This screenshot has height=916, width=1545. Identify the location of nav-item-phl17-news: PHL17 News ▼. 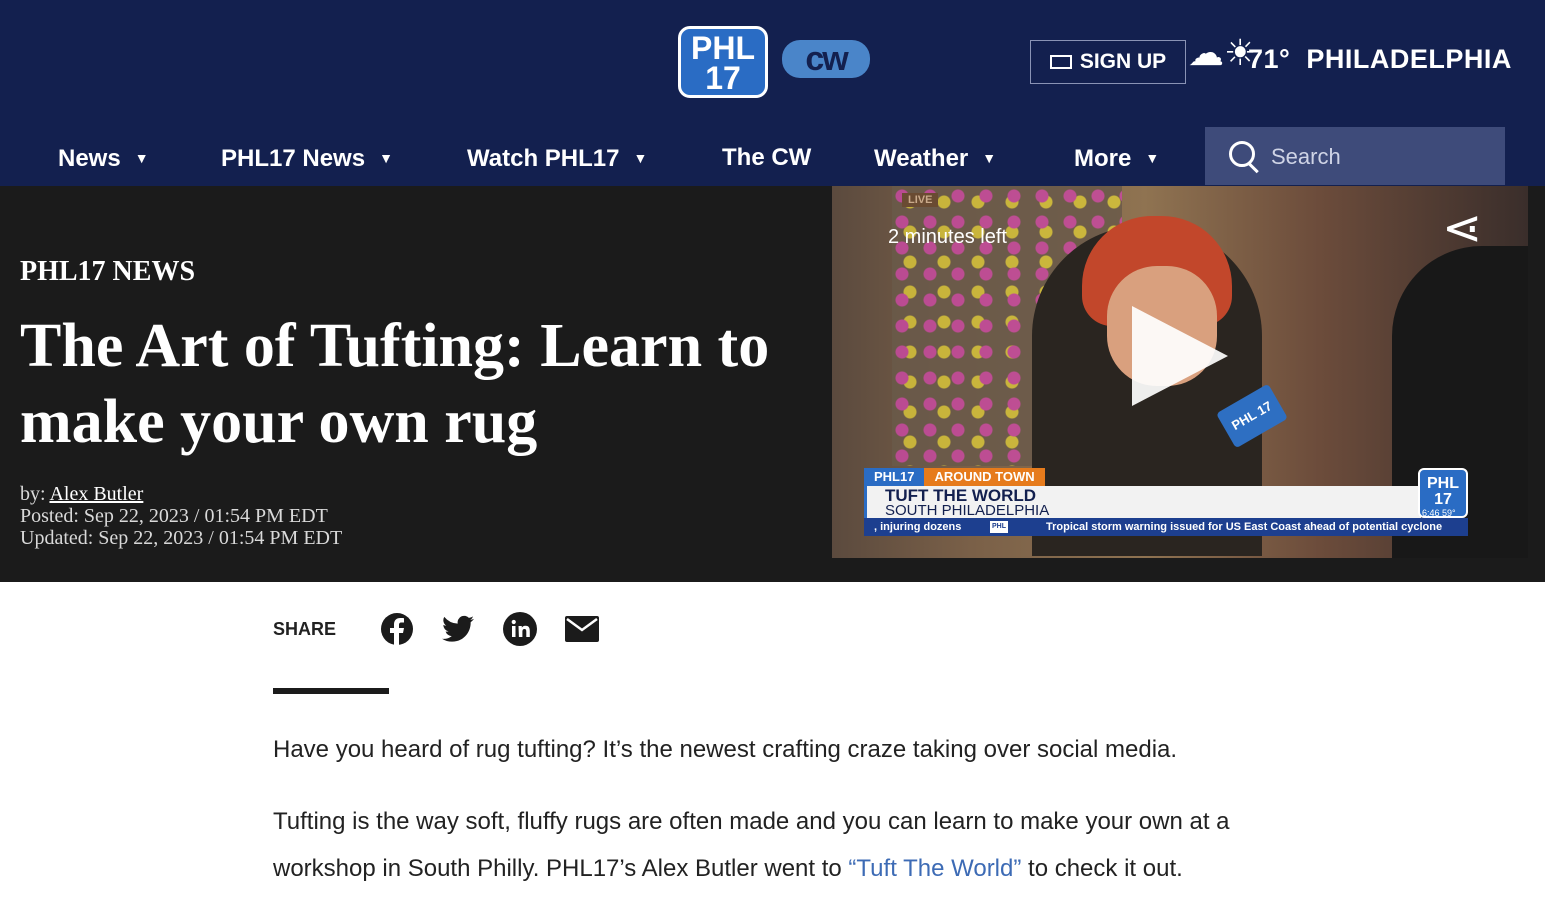
(307, 157).